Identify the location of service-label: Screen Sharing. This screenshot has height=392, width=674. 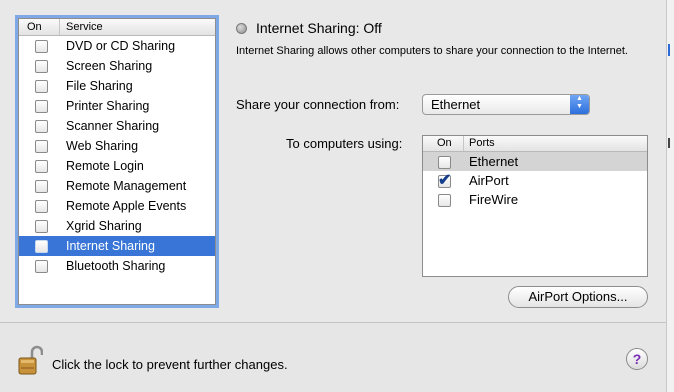
(109, 66).